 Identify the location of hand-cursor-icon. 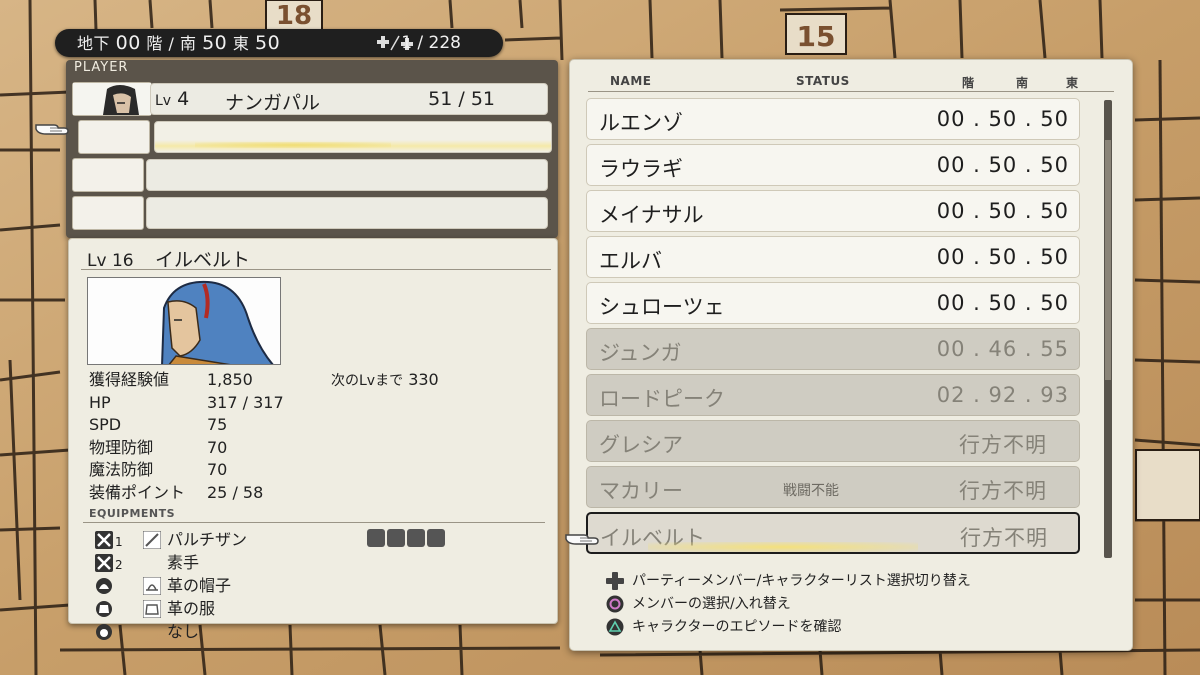
(582, 539).